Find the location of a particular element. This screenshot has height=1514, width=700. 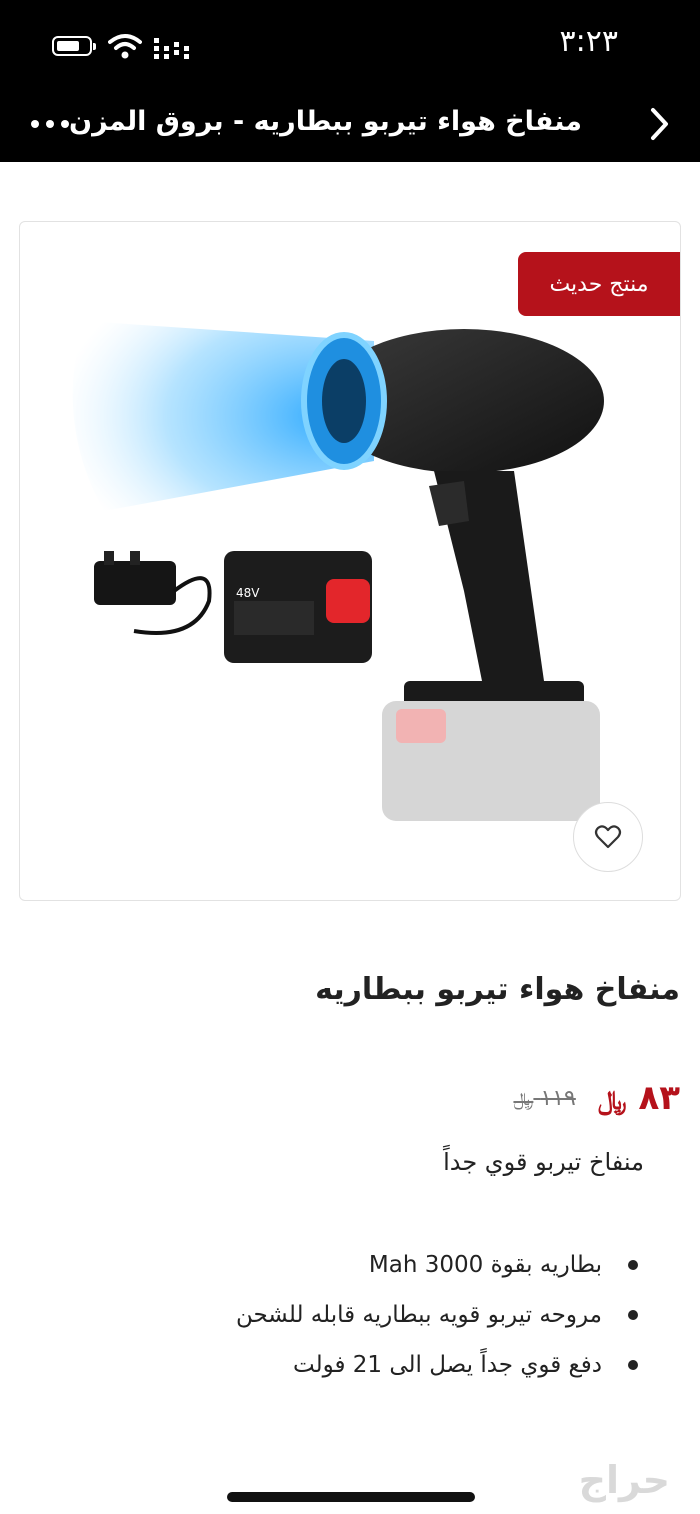

haraj-watermark: حراج is located at coordinates (624, 1480).